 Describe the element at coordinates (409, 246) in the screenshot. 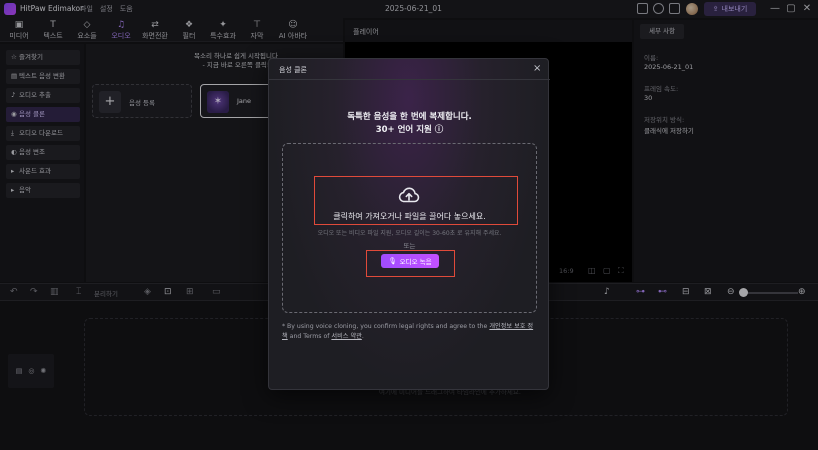

I see `or-label: 또는` at that location.